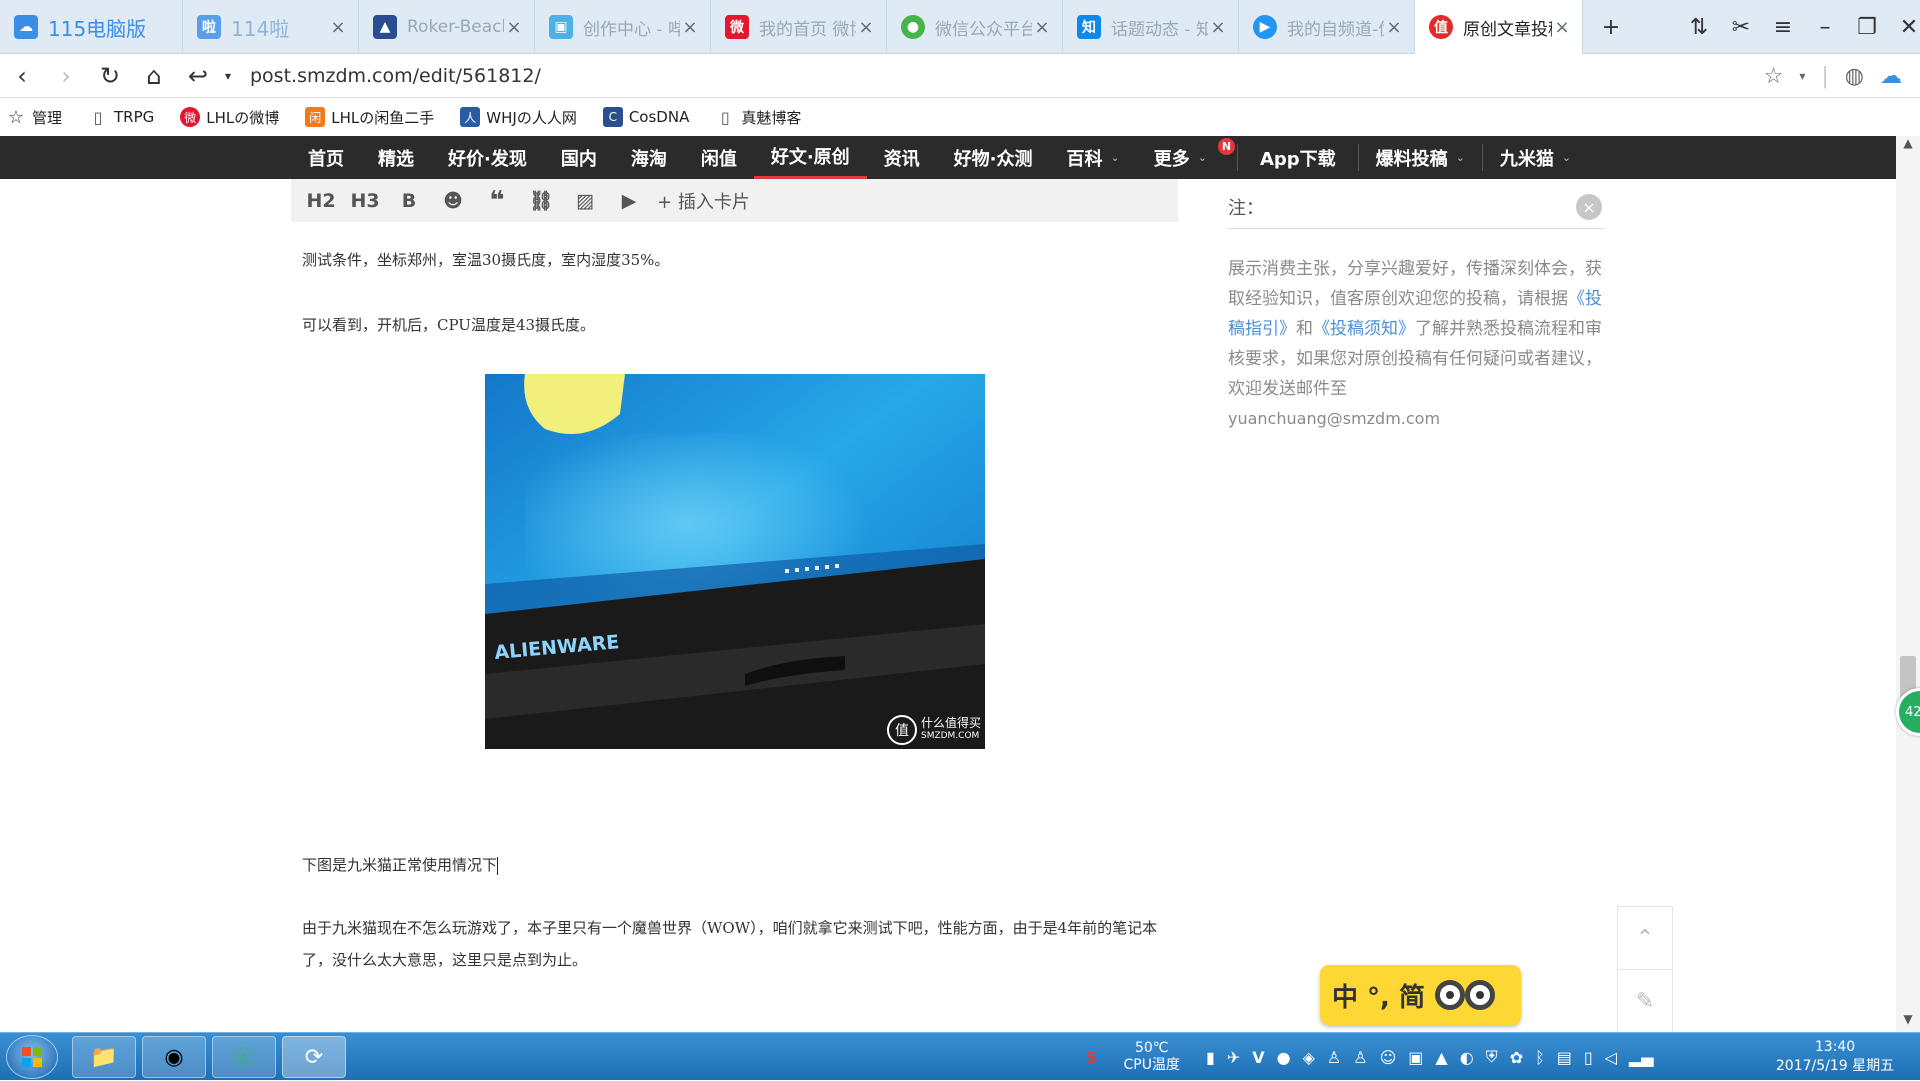  What do you see at coordinates (447, 27) in the screenshot?
I see `tab-roker-beach: ▲ Roker-Beach ×` at bounding box center [447, 27].